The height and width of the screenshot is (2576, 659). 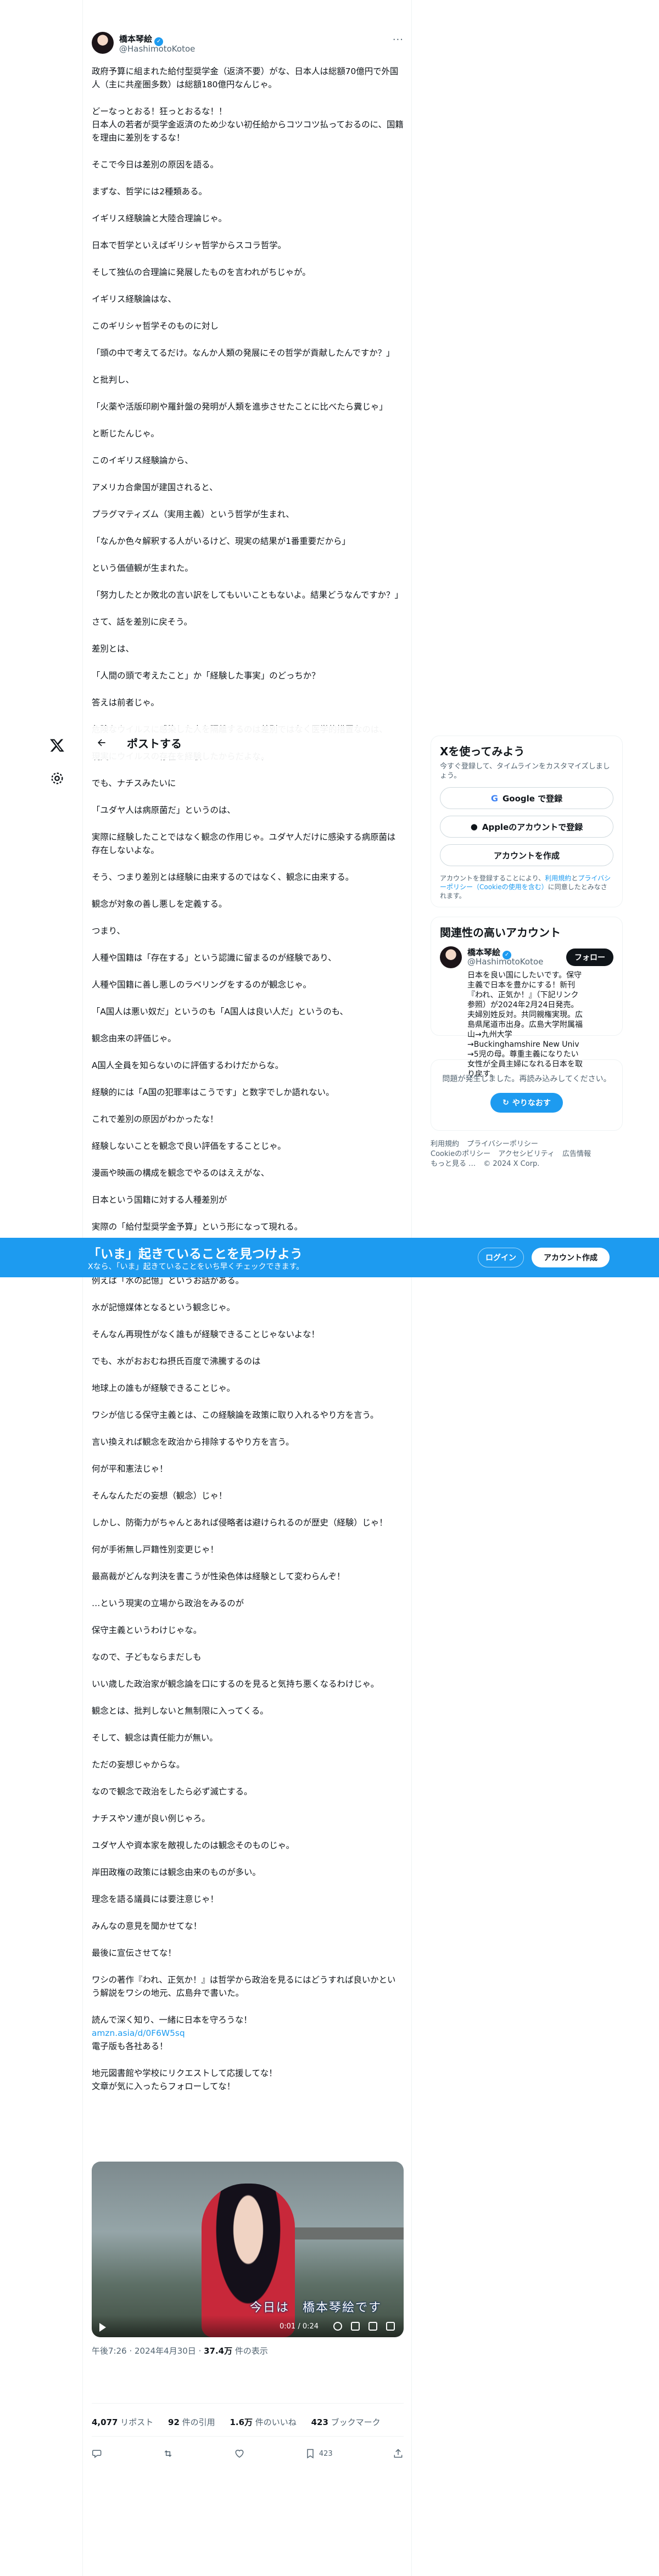 I want to click on post-paragraph: 差別とは、, so click(x=113, y=649).